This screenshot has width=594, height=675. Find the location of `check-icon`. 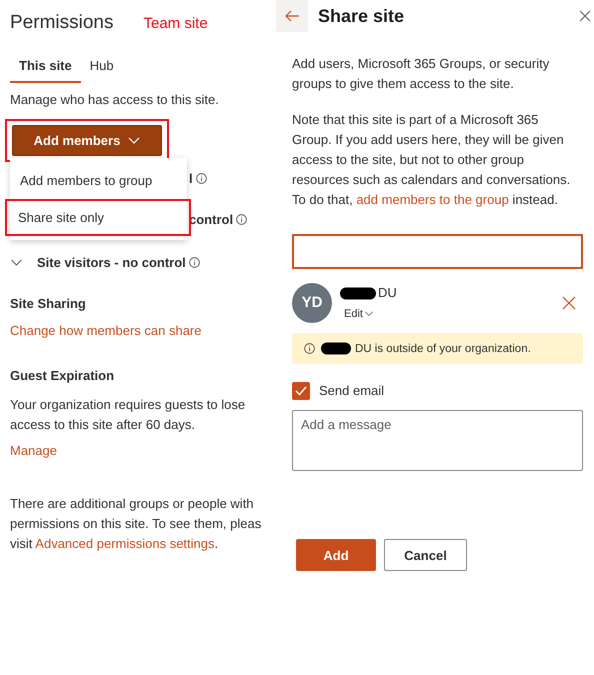

check-icon is located at coordinates (301, 391).